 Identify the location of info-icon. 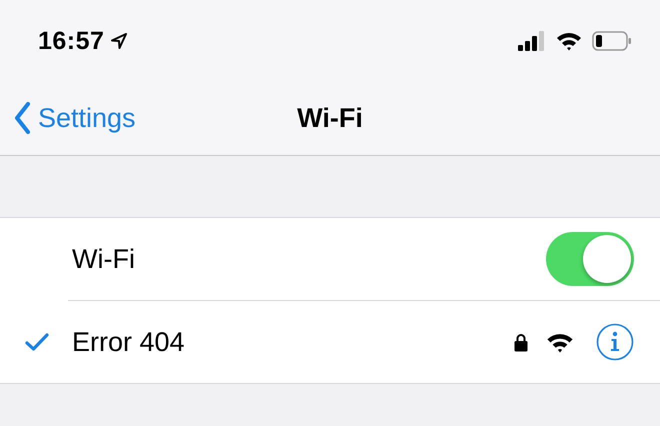
(615, 342).